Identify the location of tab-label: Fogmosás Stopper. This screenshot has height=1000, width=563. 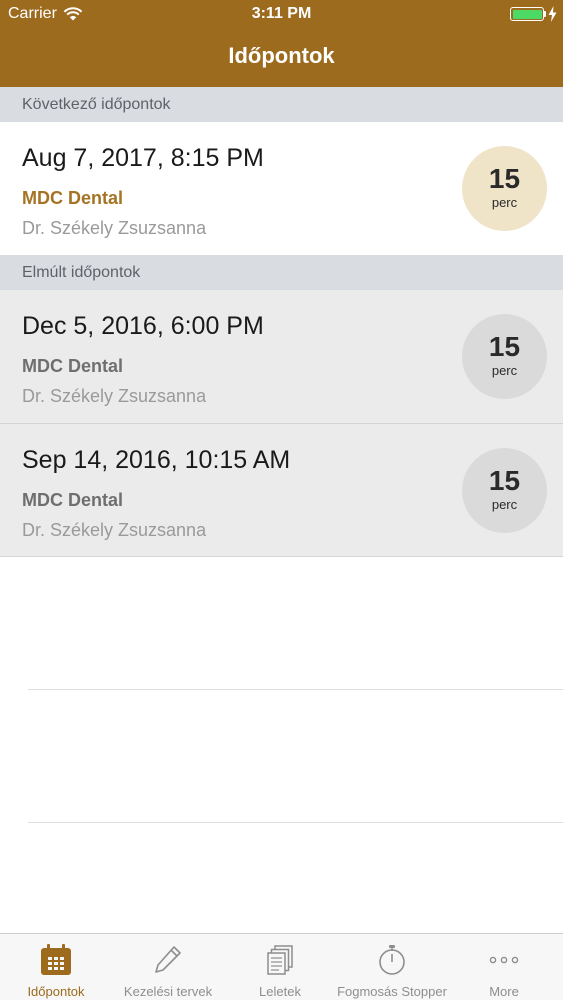
(392, 991).